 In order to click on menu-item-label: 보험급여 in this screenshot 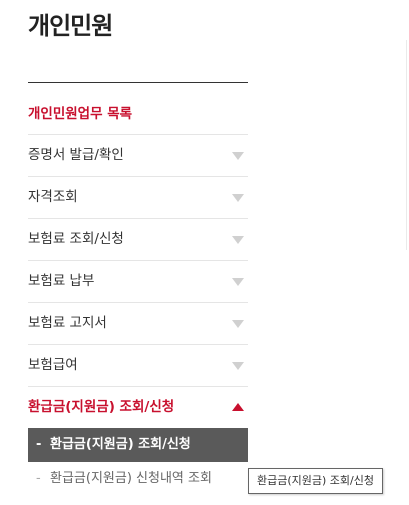, I will do `click(53, 365)`.